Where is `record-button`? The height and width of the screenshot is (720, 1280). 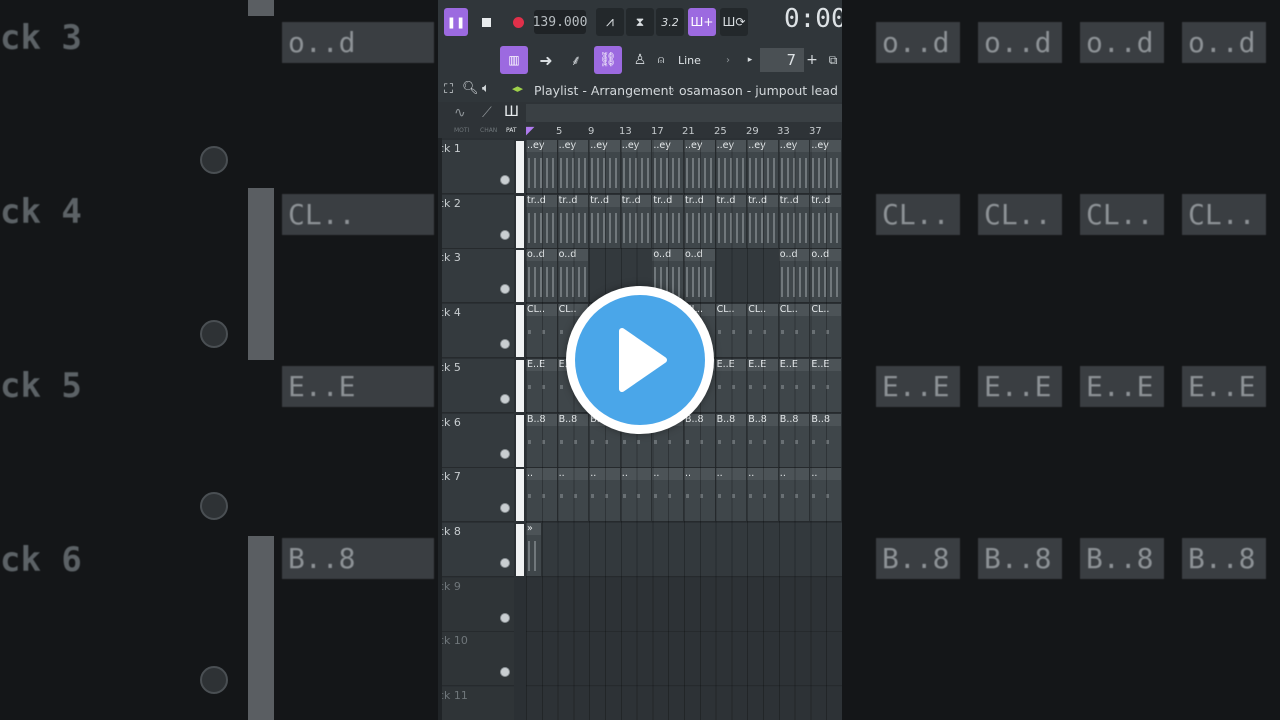 record-button is located at coordinates (518, 22).